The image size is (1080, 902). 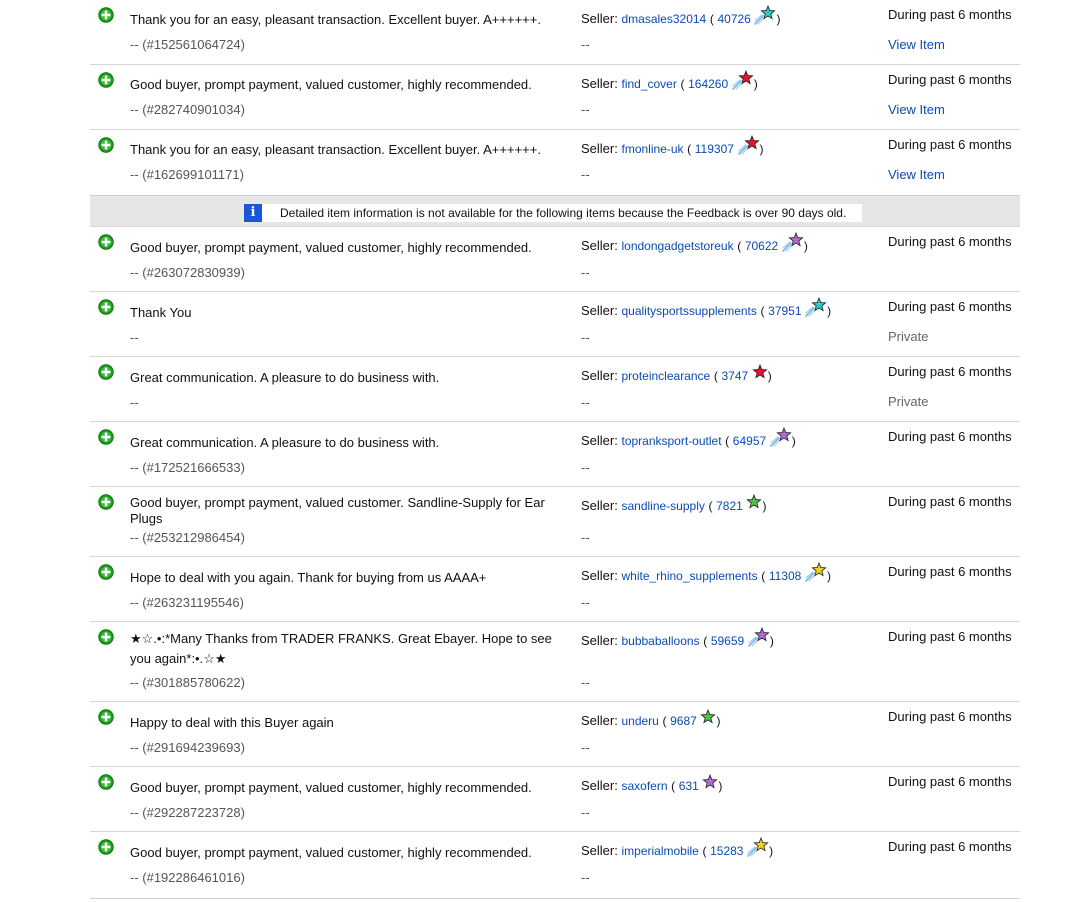 I want to click on seller-link: dmasales32014, so click(x=663, y=19).